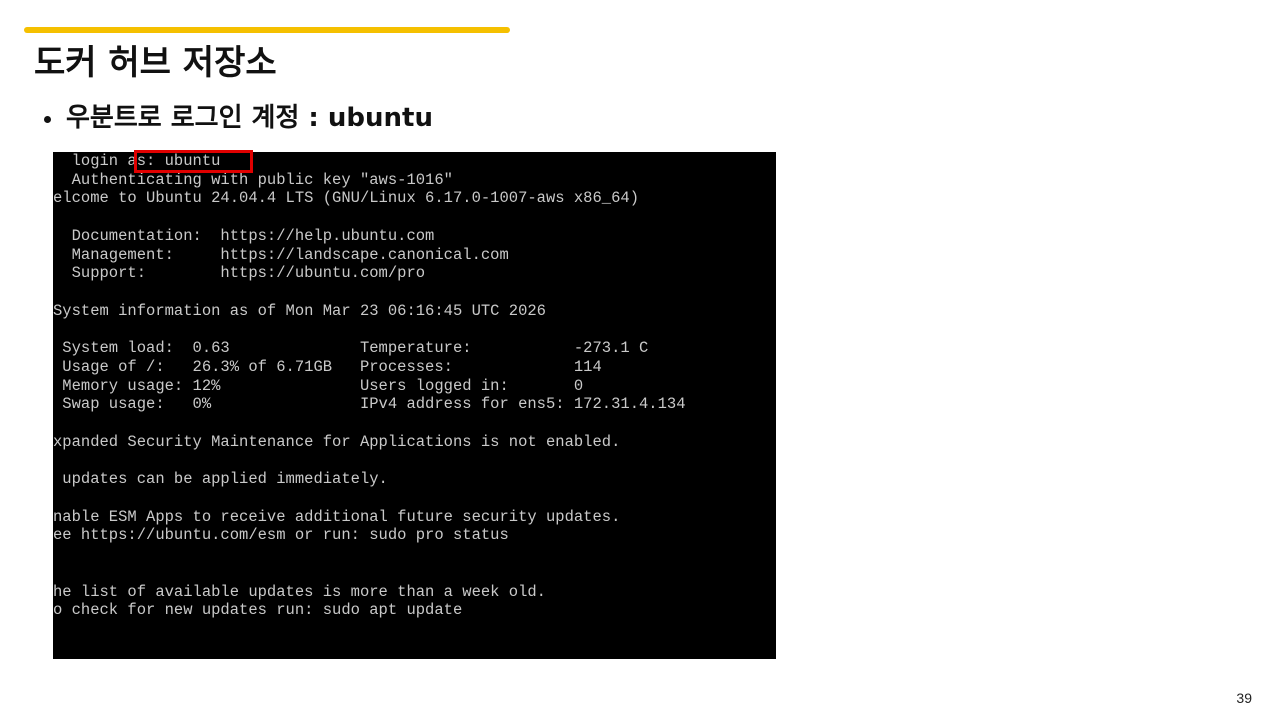 This screenshot has width=1280, height=720. I want to click on title-accent-bar, so click(267, 30).